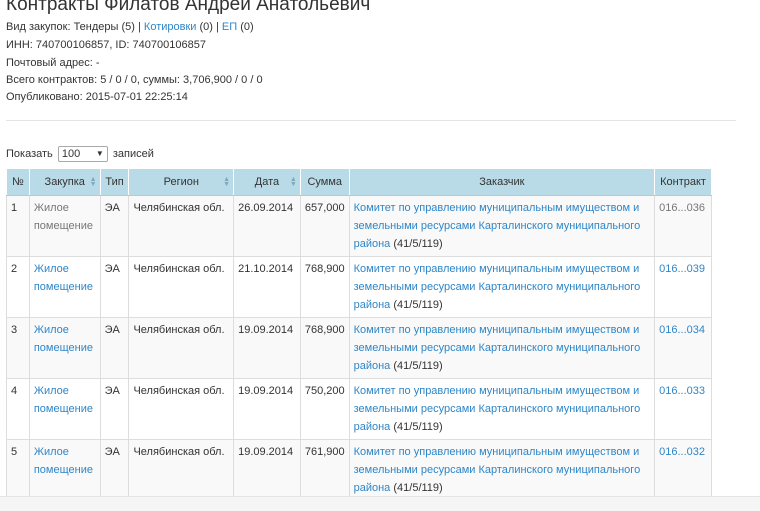 The width and height of the screenshot is (760, 511). Describe the element at coordinates (106, 45) in the screenshot. I see `inn-line: ИНН: 740700106857, ID: 740700106857` at that location.